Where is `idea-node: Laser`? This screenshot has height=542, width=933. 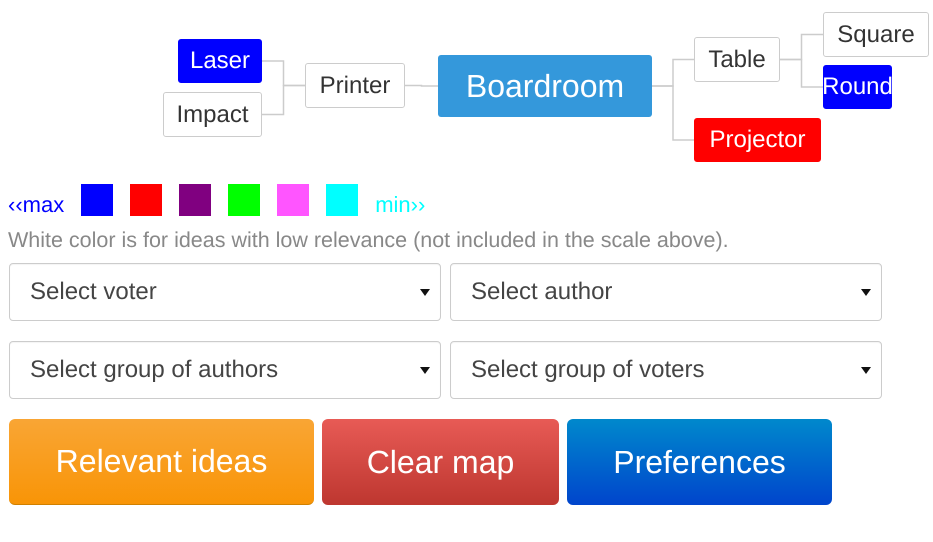 idea-node: Laser is located at coordinates (220, 61).